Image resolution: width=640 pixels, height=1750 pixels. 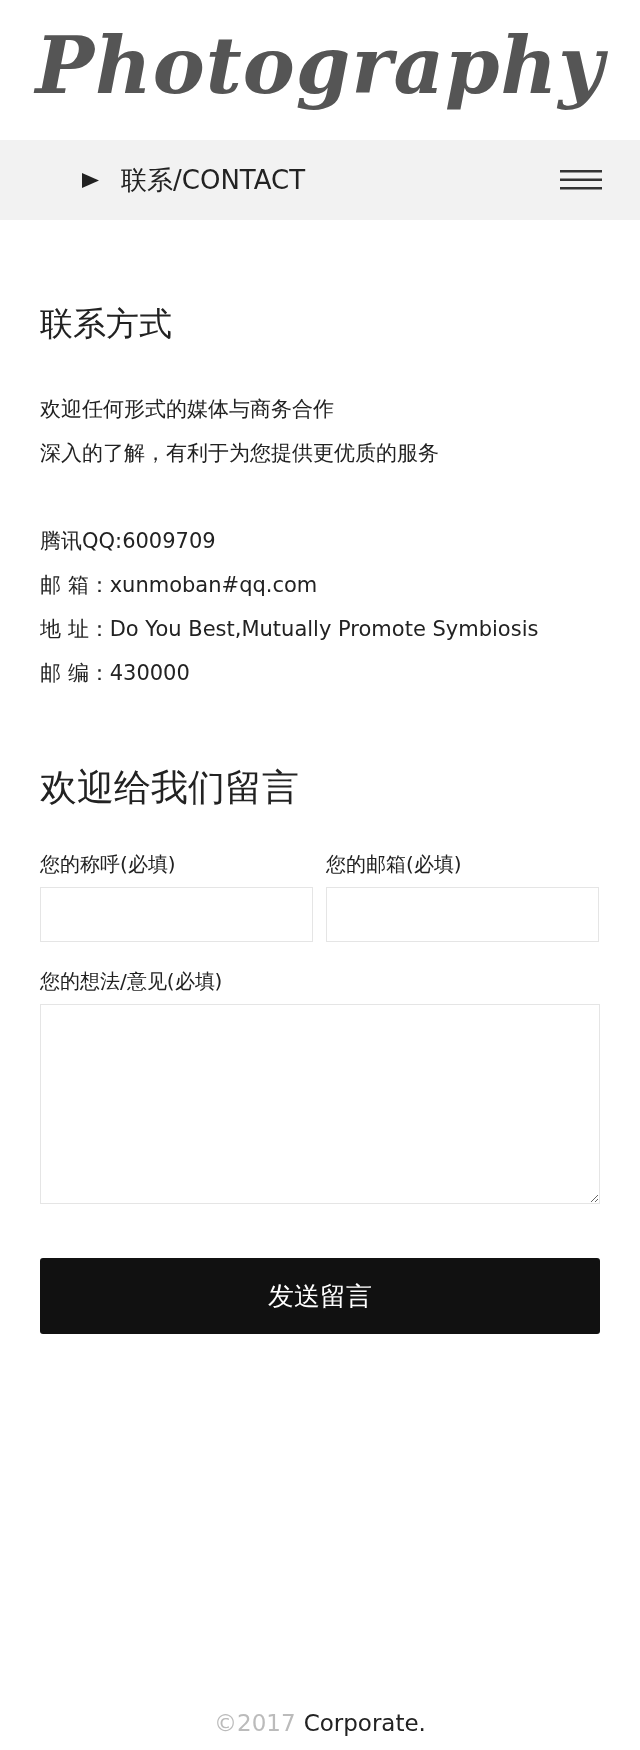 What do you see at coordinates (170, 788) in the screenshot?
I see `section-heading: 欢迎给我们留言` at bounding box center [170, 788].